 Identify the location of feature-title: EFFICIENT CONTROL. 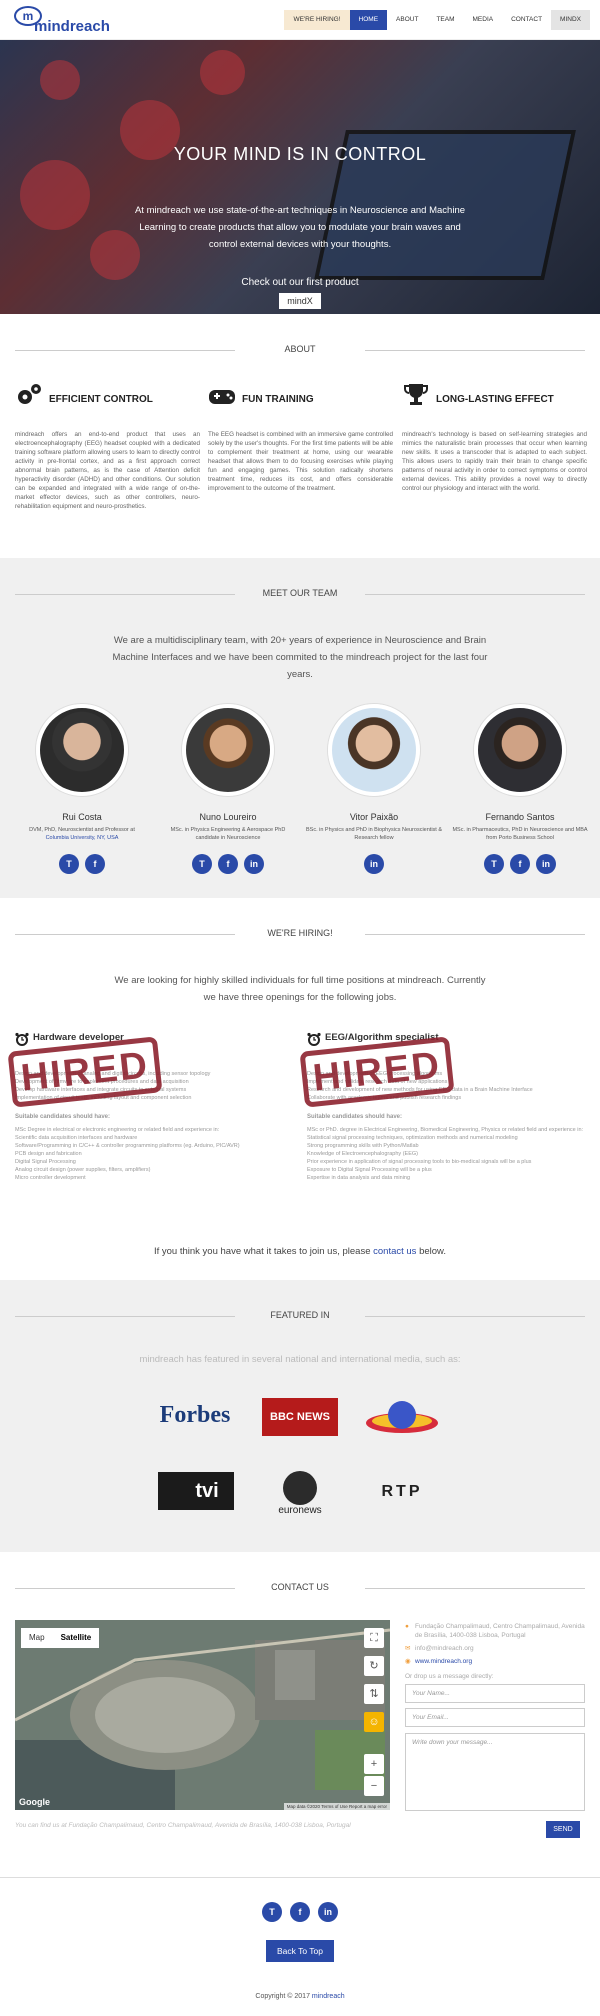
(101, 399).